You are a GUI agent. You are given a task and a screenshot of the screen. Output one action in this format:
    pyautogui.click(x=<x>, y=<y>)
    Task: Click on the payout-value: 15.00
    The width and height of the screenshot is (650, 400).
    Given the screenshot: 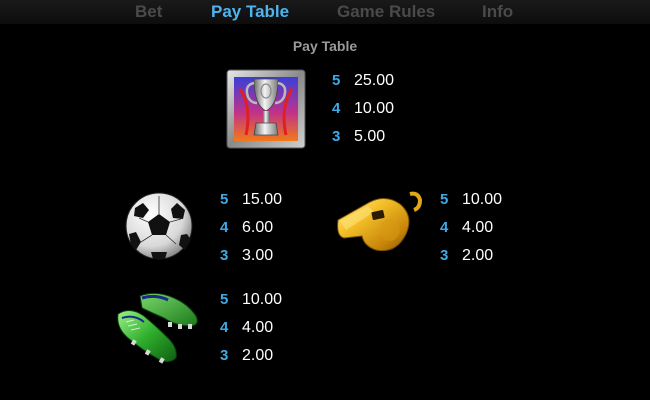 What is the action you would take?
    pyautogui.click(x=262, y=199)
    